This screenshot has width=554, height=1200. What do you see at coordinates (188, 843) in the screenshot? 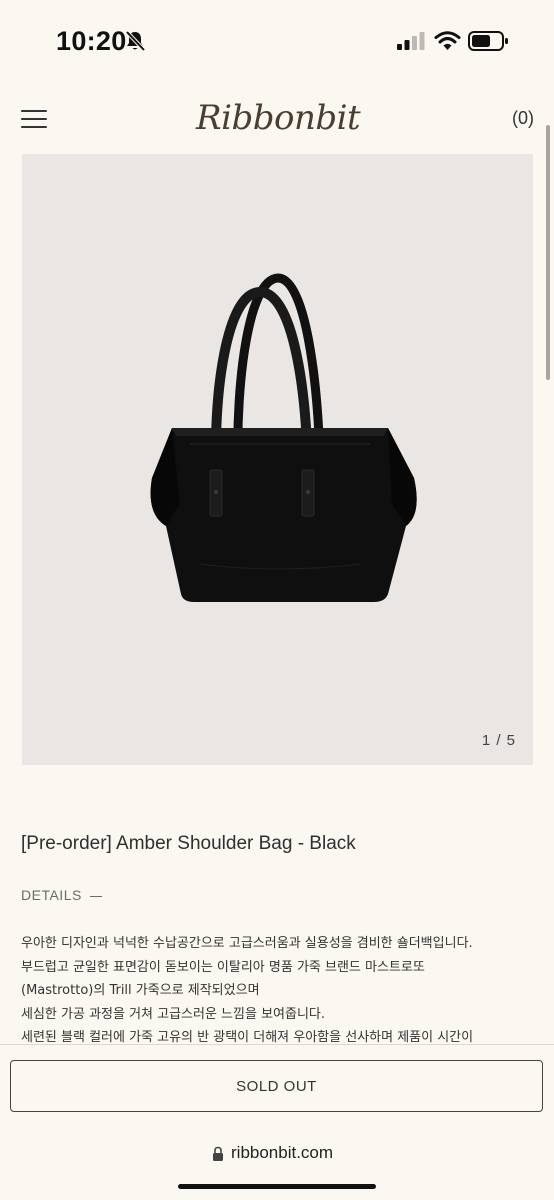
I see `product-title: [Pre-order] Amber Shoulder Bag - Black` at bounding box center [188, 843].